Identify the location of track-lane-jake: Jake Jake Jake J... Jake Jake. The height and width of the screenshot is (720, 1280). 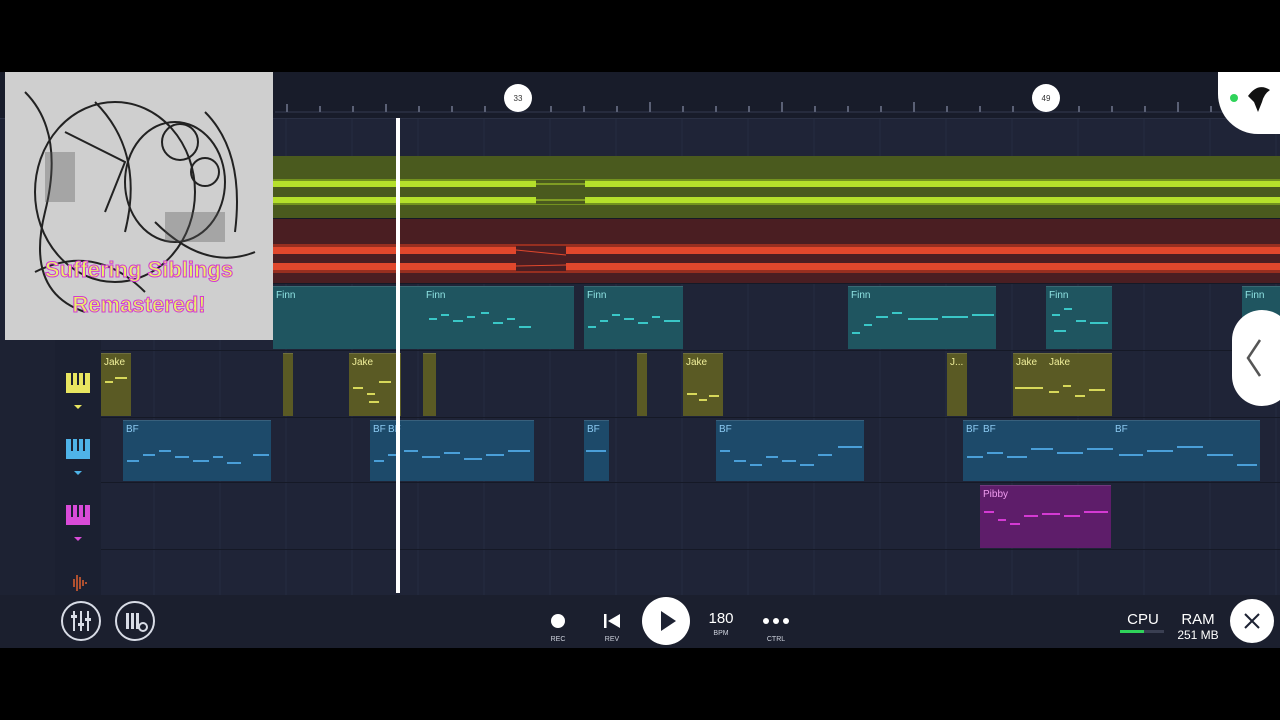
(690, 384).